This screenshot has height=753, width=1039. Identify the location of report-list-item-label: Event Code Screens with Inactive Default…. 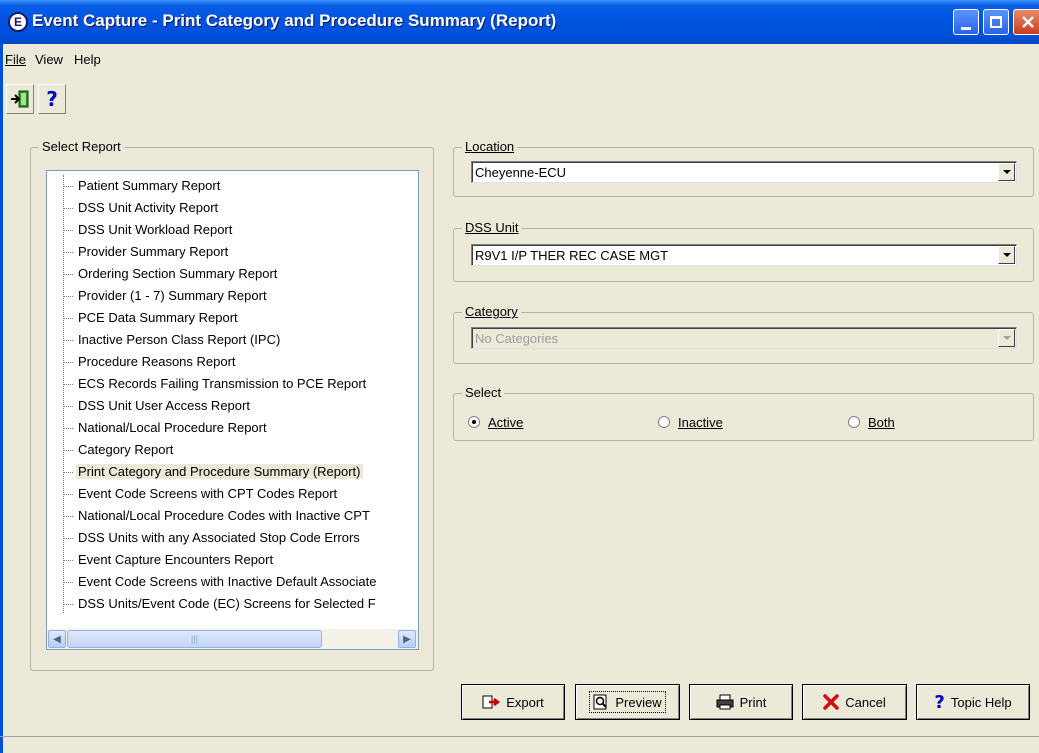
(227, 581).